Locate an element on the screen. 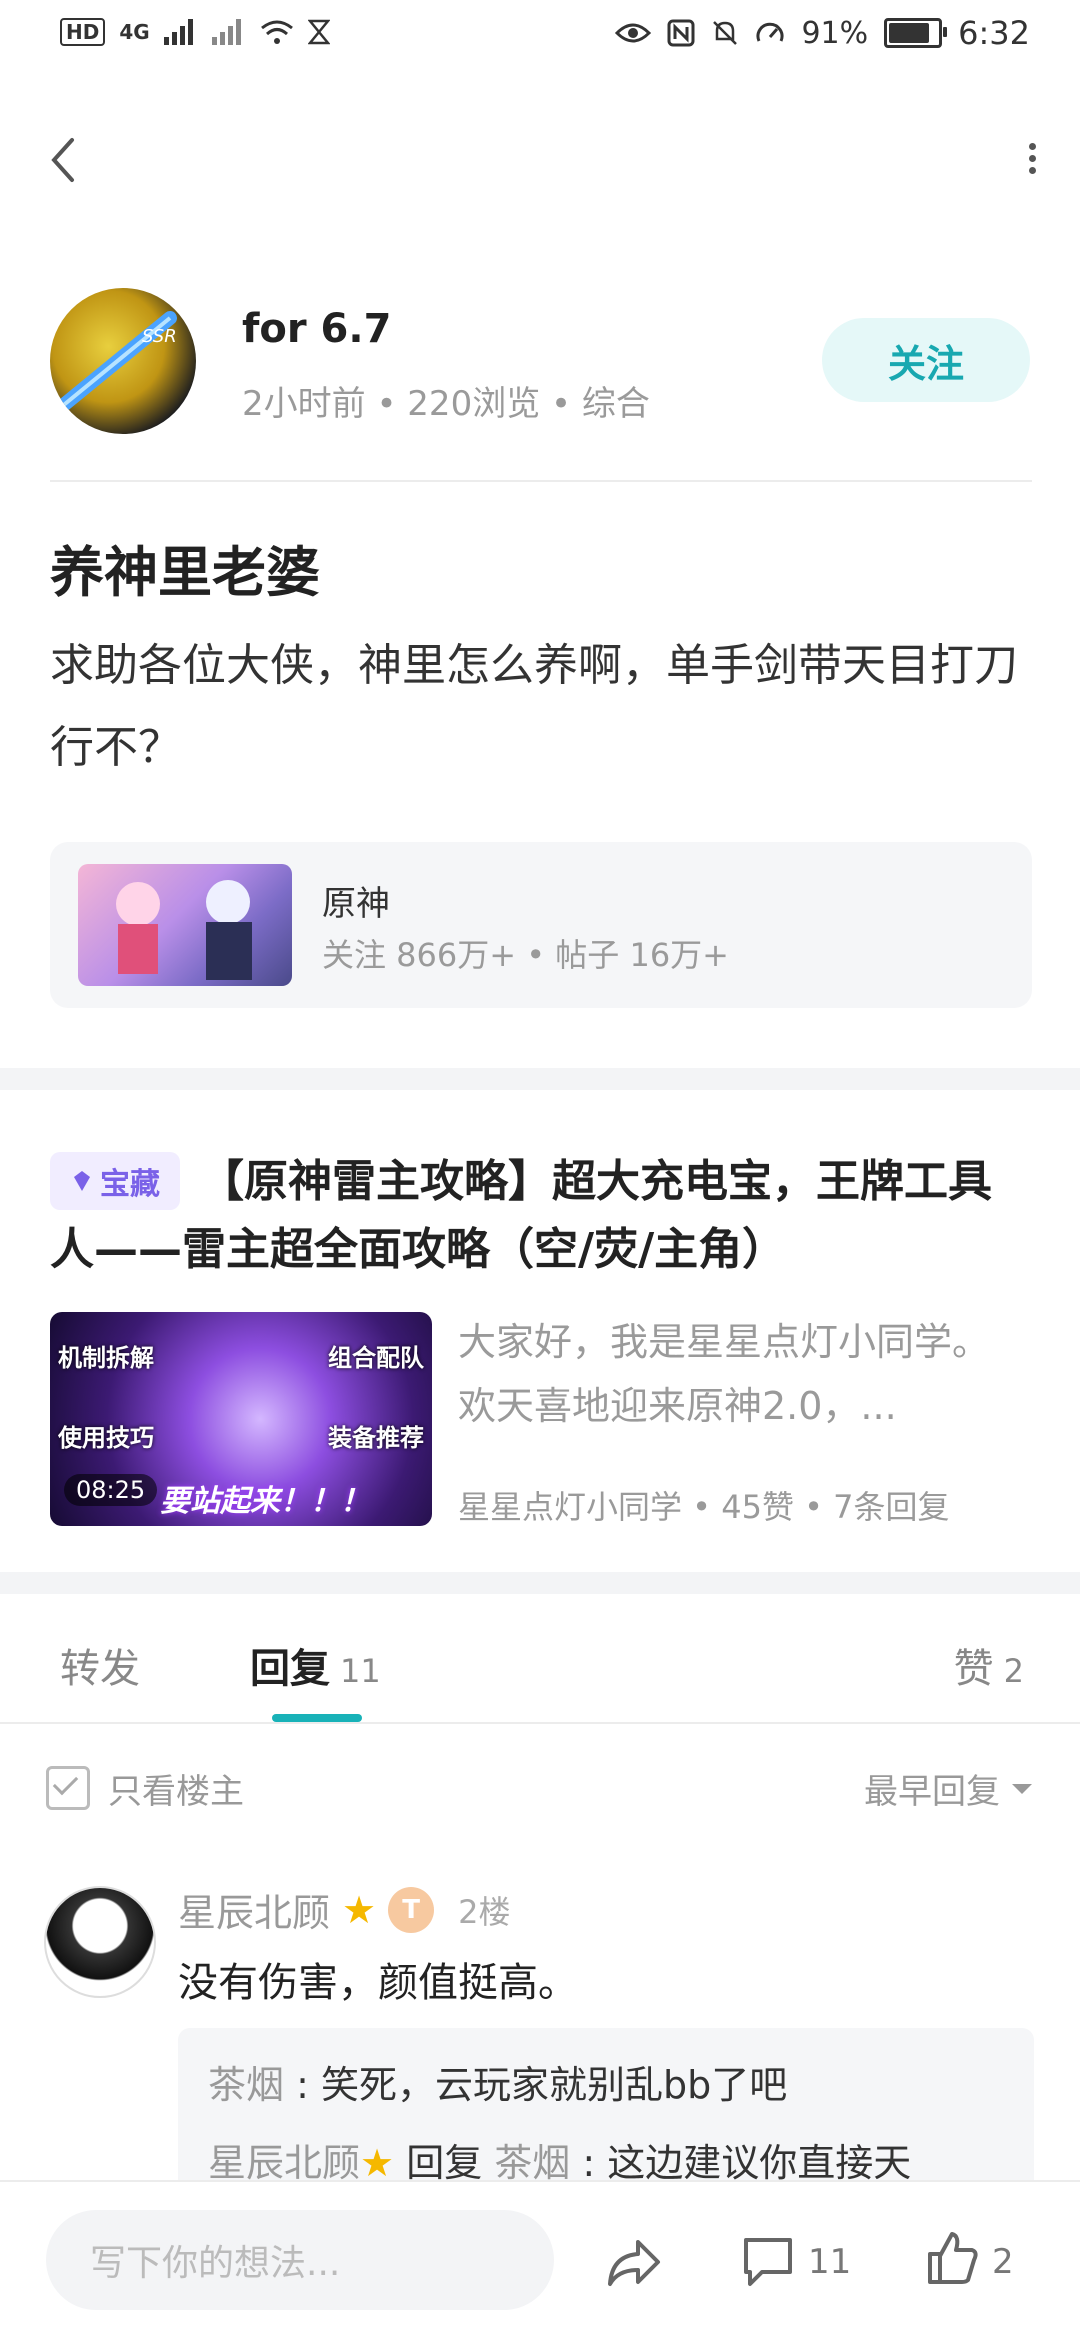  author-name: for 6.7 is located at coordinates (316, 329).